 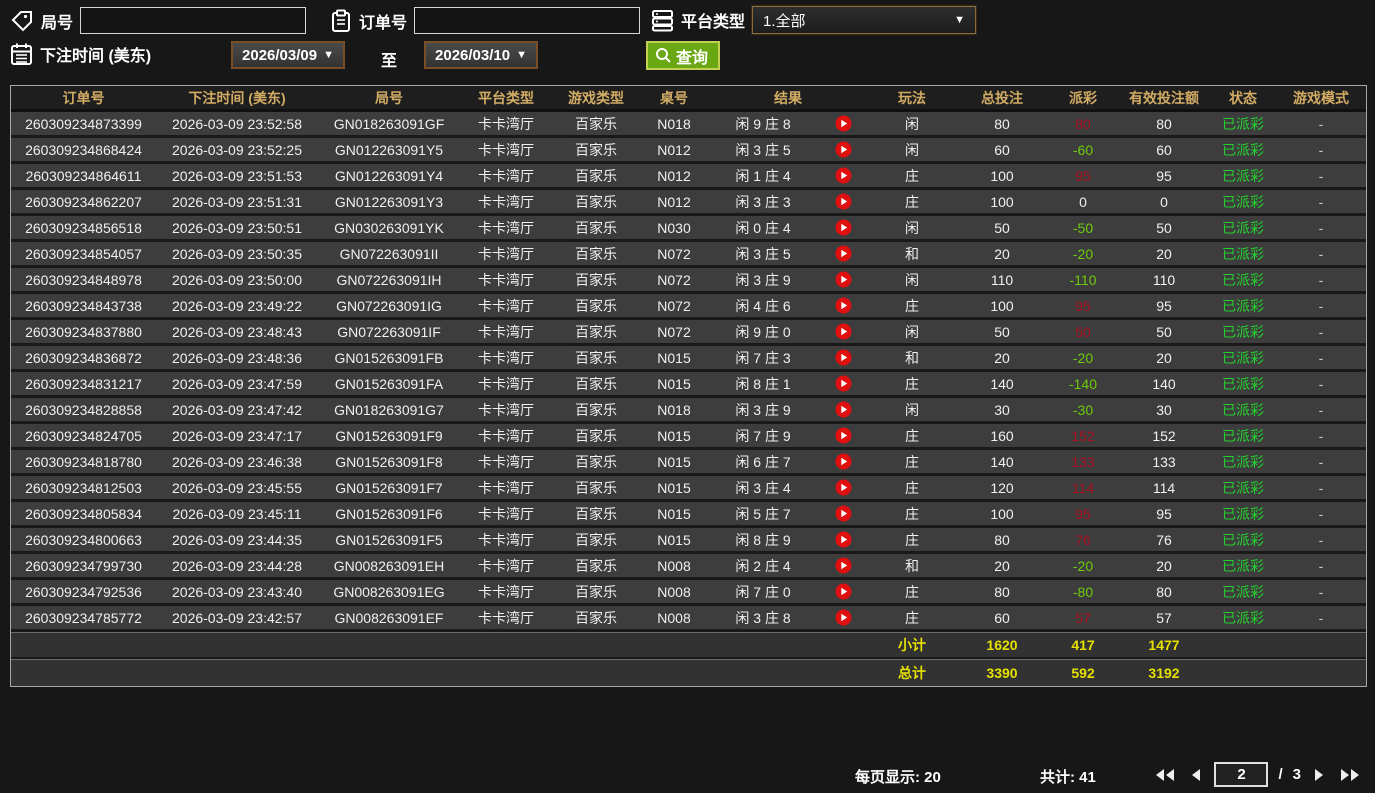 What do you see at coordinates (1241, 774) in the screenshot?
I see `page-number-input` at bounding box center [1241, 774].